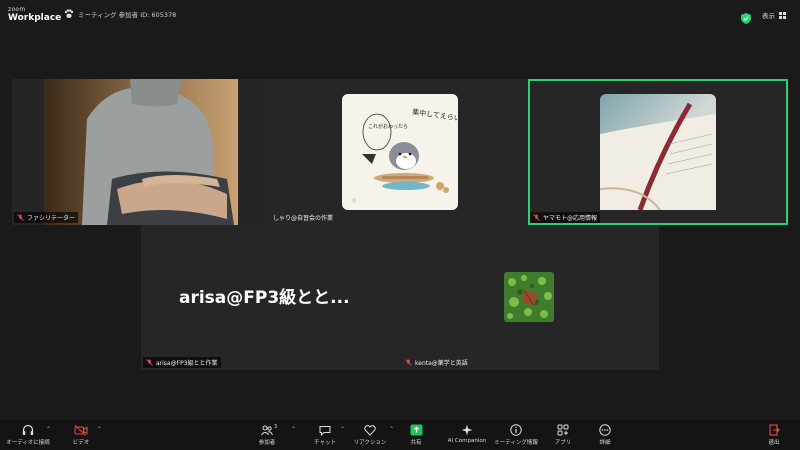 Image resolution: width=800 pixels, height=450 pixels. I want to click on audio-button: オーディオに接続, so click(28, 434).